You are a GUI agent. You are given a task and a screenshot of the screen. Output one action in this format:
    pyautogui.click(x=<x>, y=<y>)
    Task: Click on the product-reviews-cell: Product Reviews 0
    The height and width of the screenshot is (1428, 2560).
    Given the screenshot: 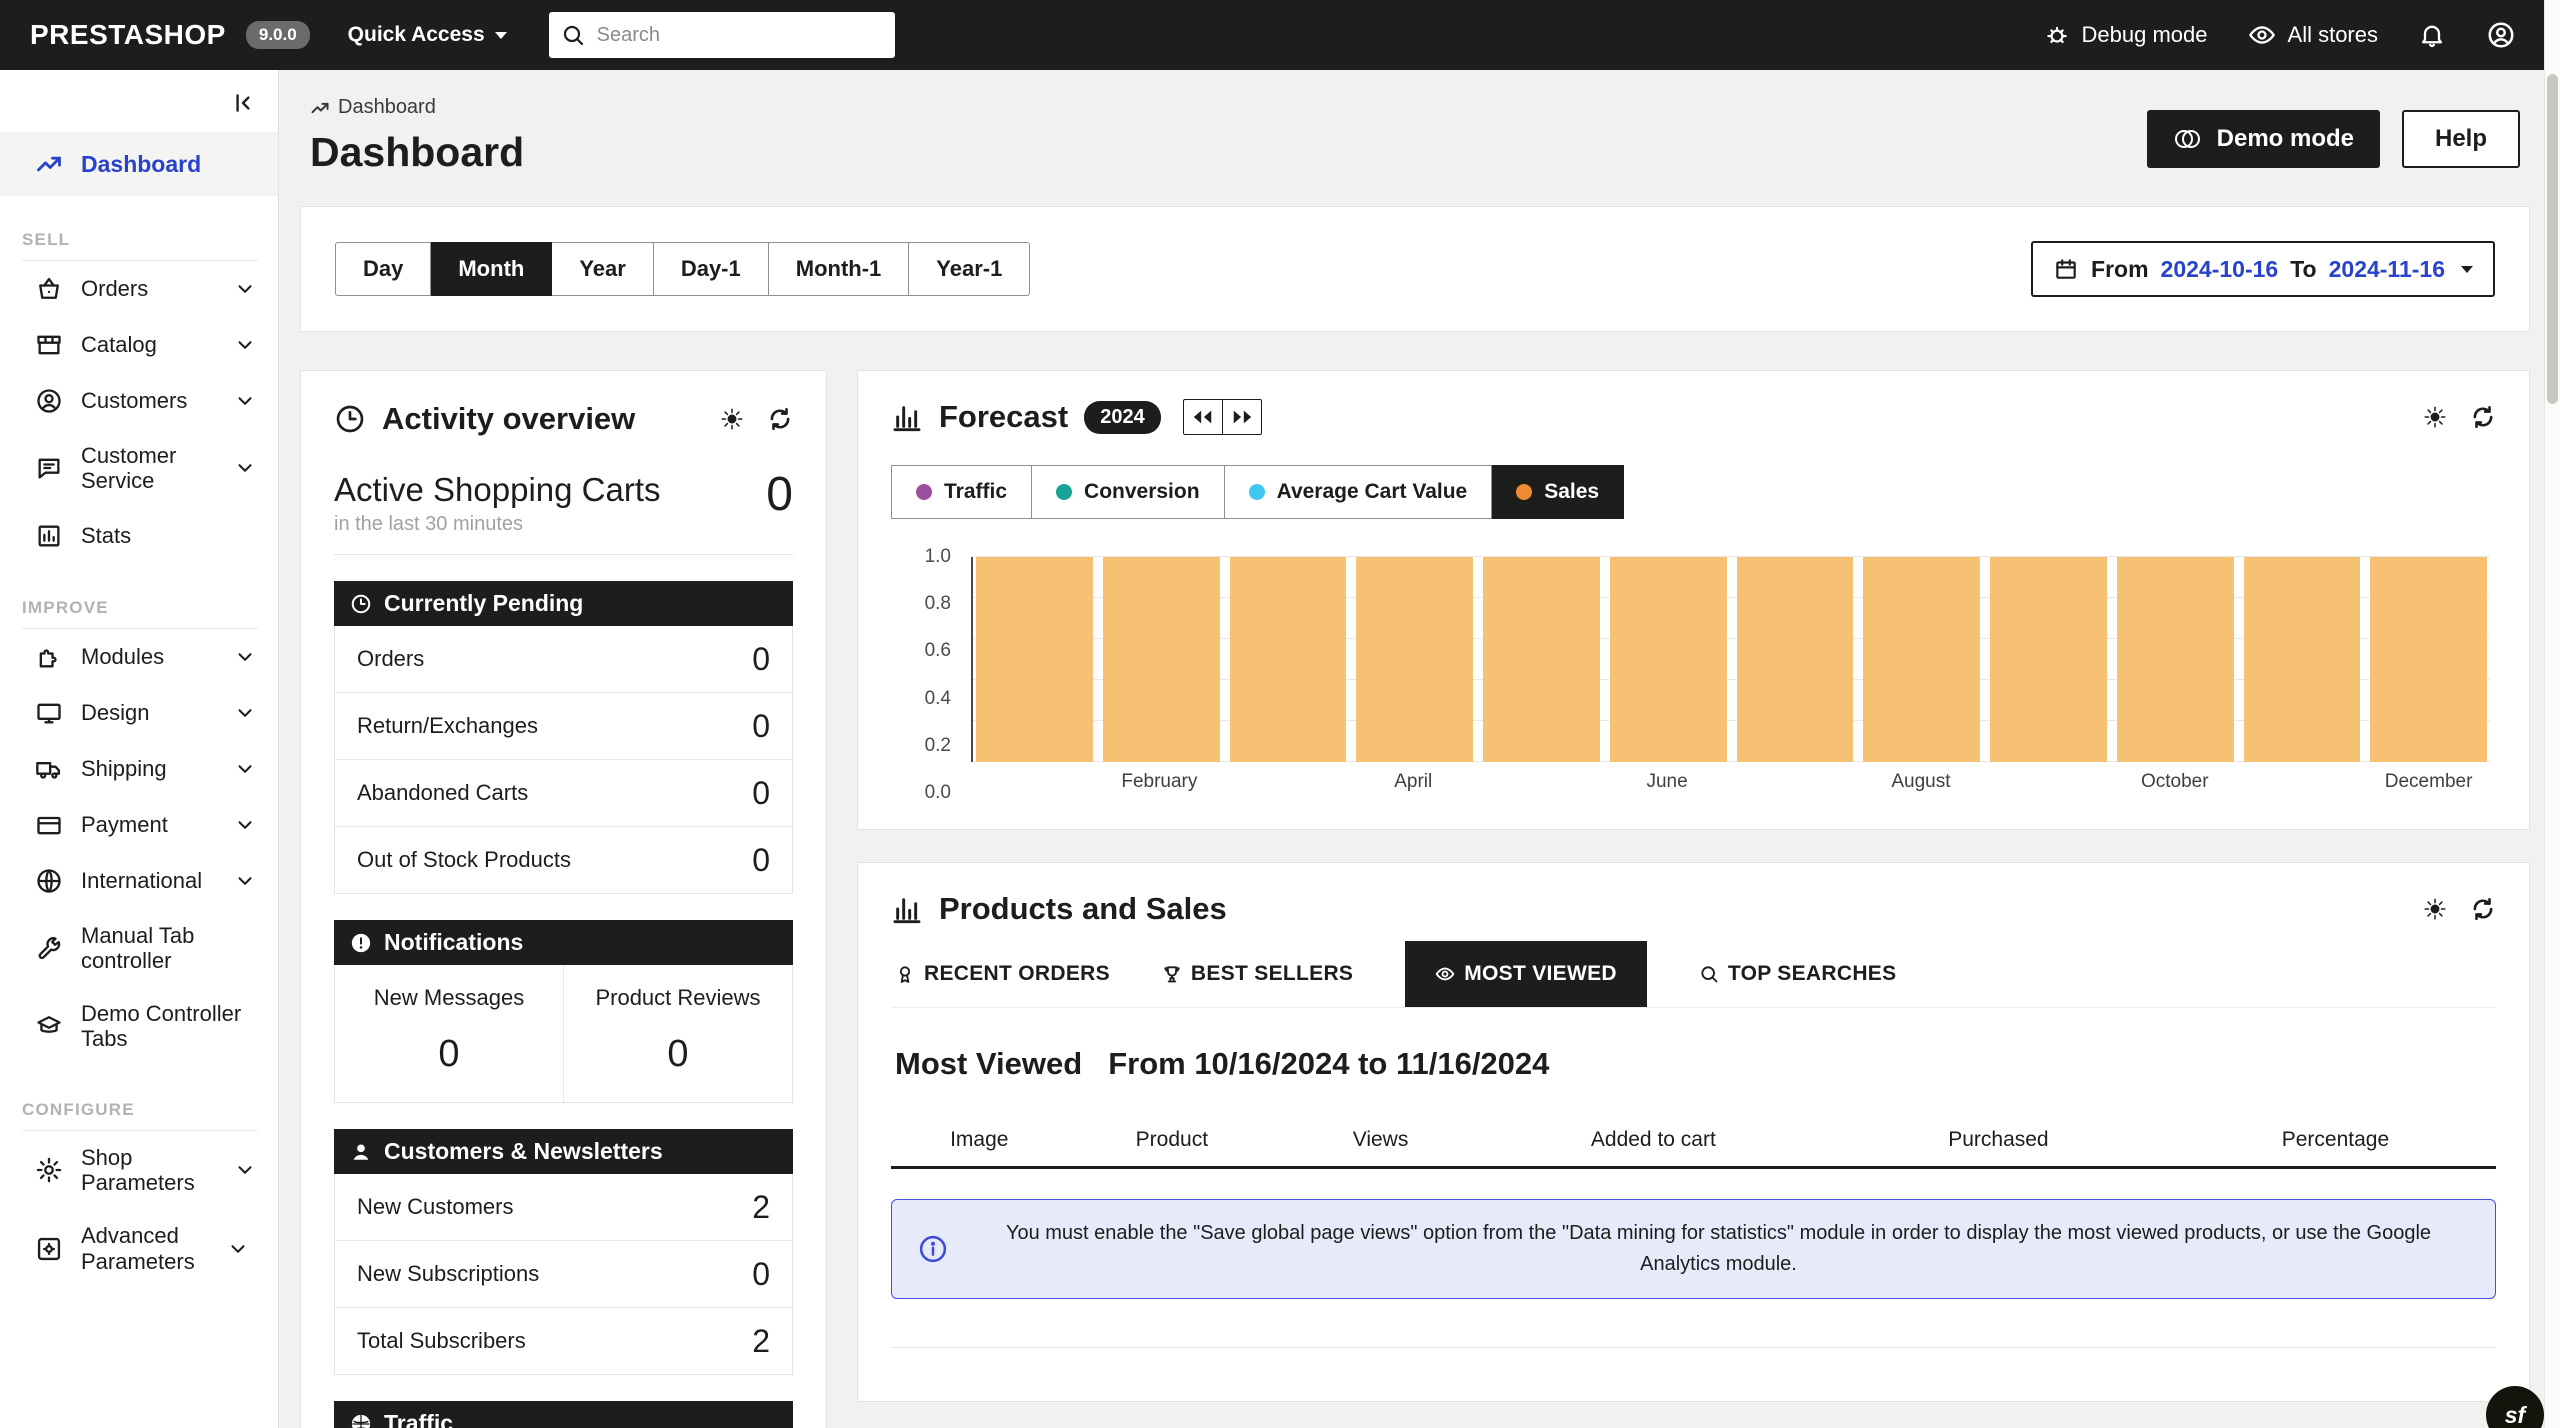 What is the action you would take?
    pyautogui.click(x=677, y=1033)
    